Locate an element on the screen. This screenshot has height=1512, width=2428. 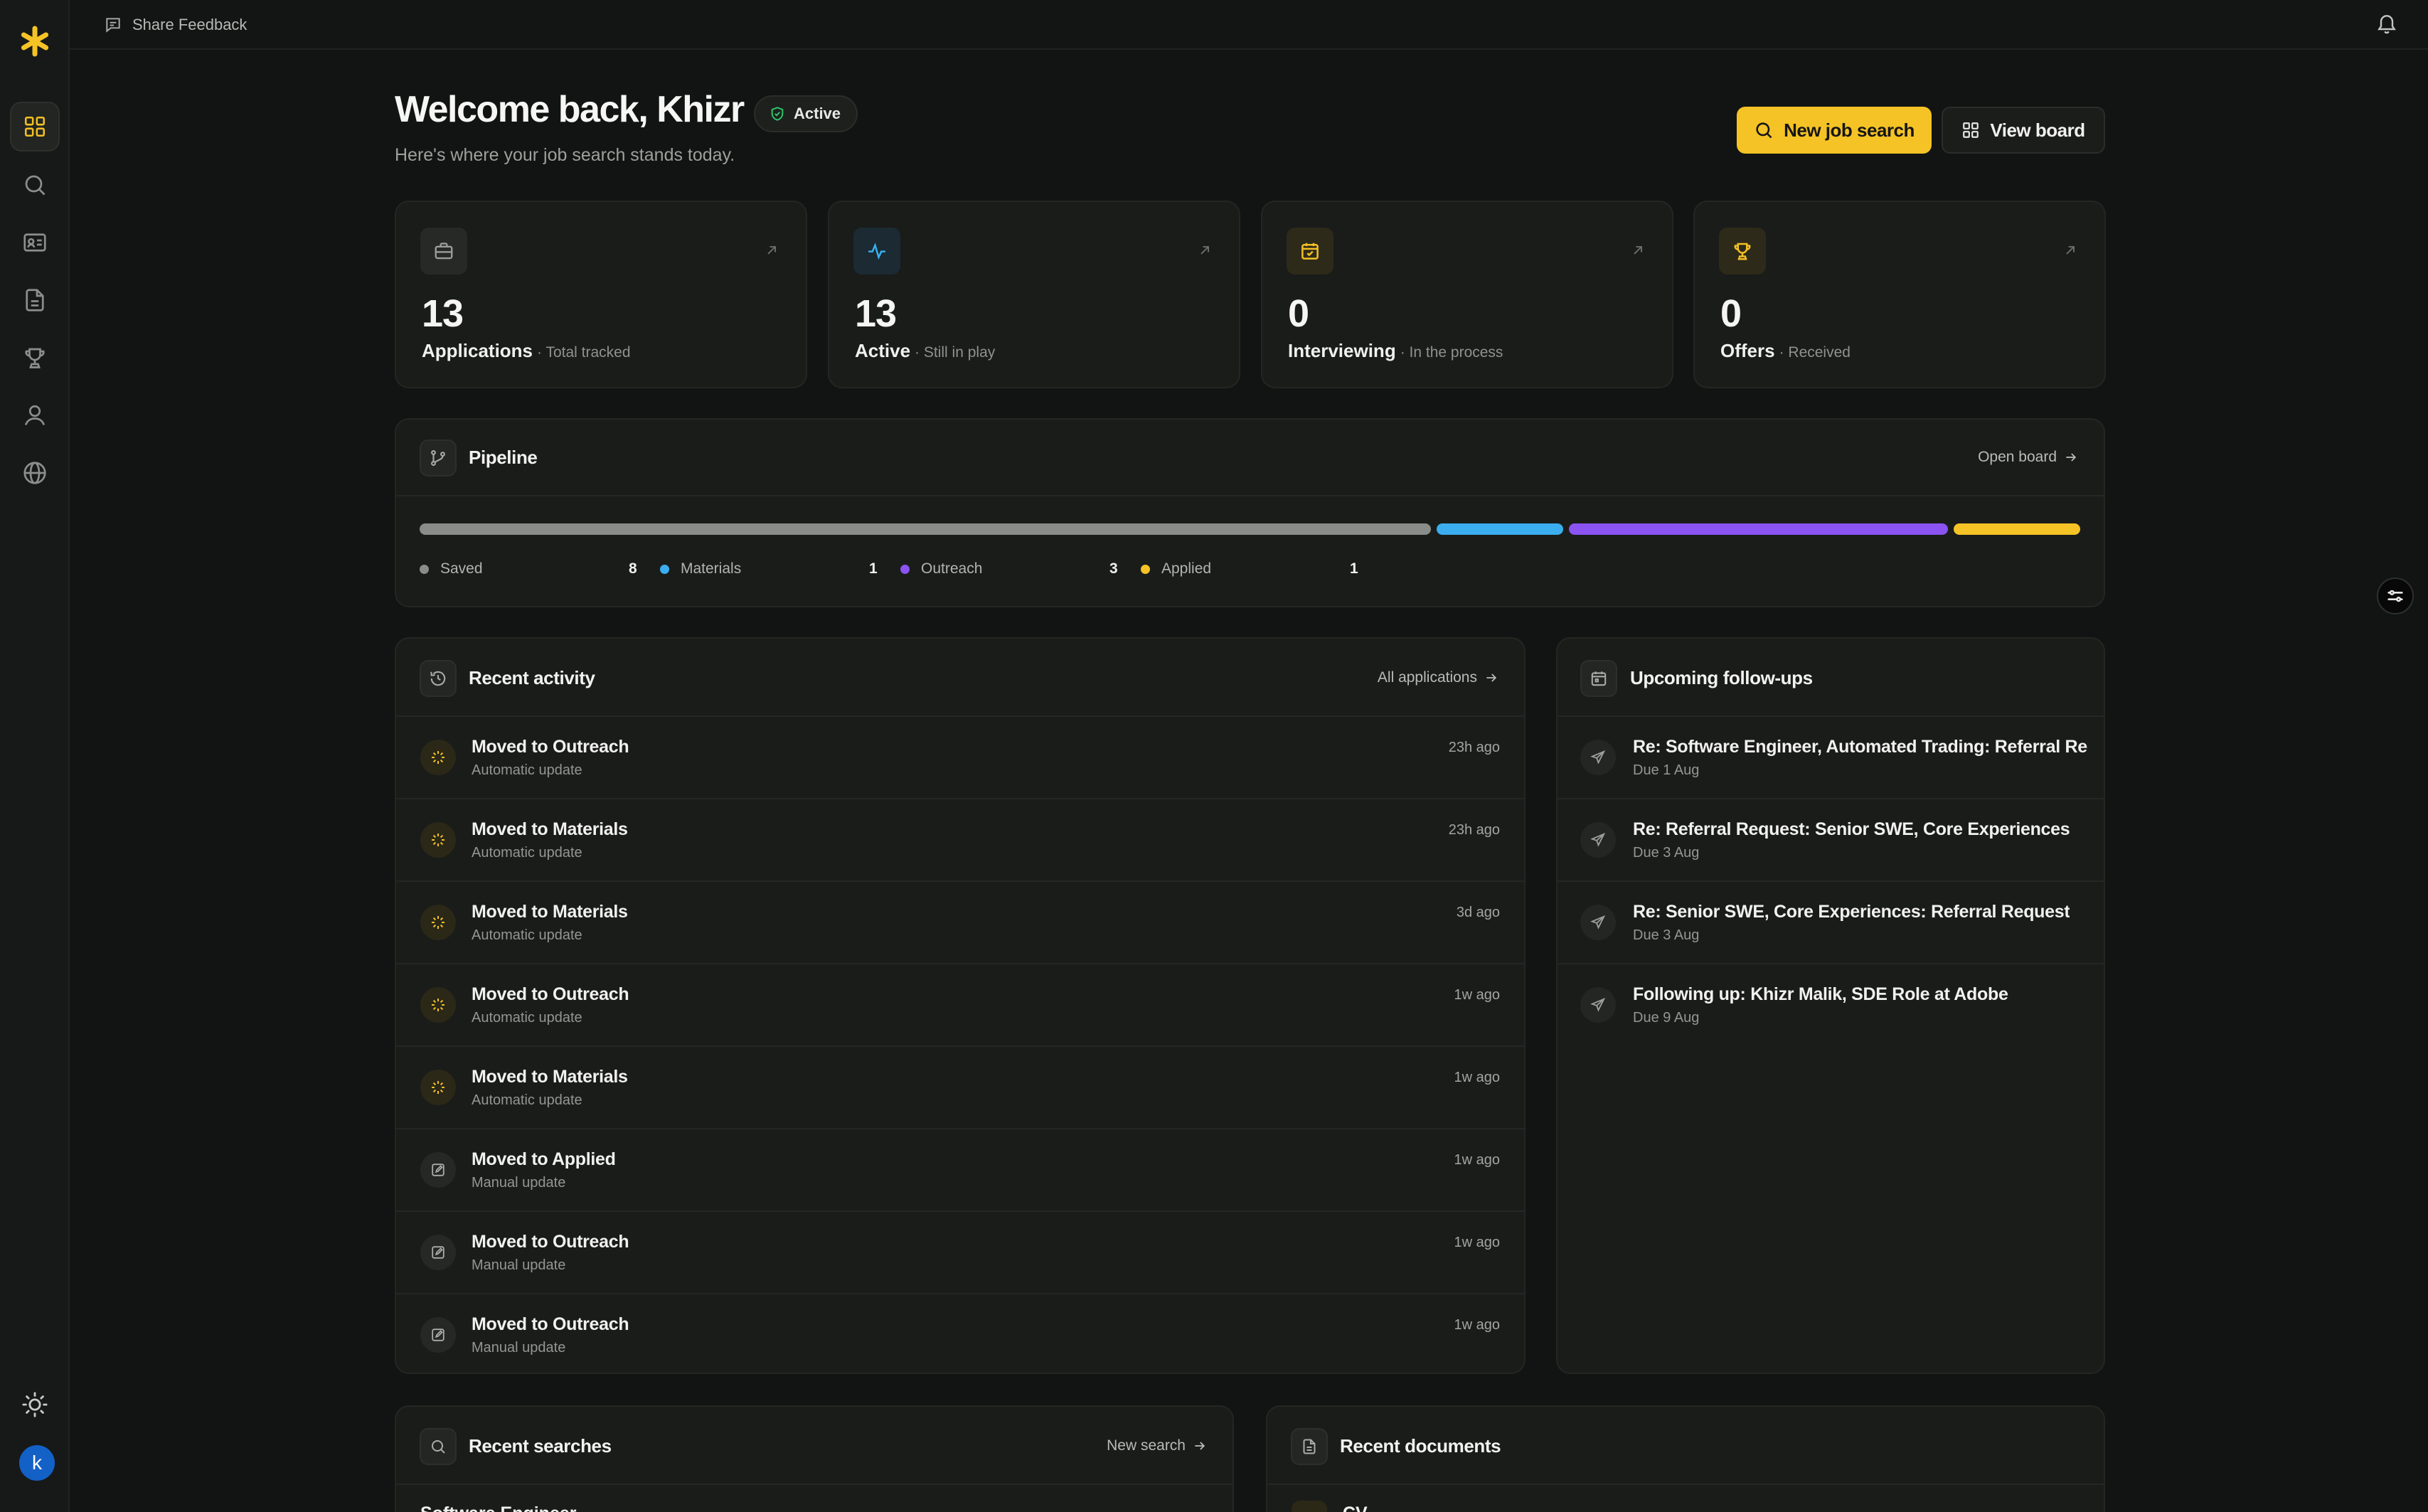
nav-web is located at coordinates (35, 473).